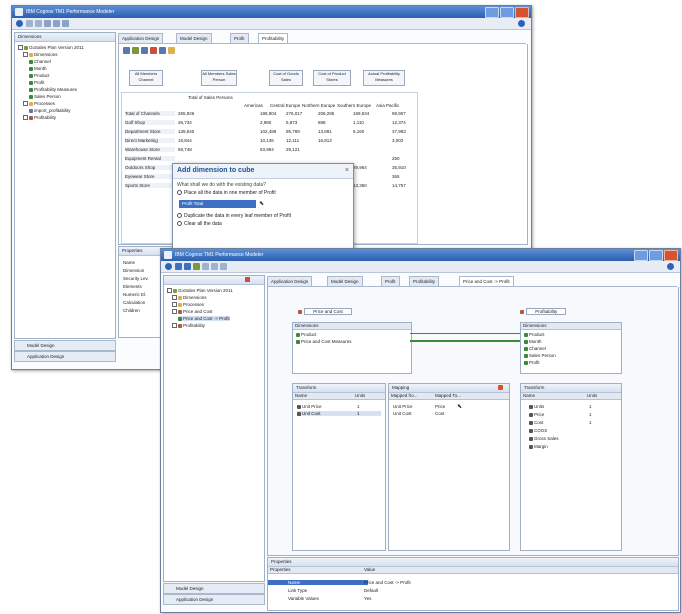 The height and width of the screenshot is (614, 682). I want to click on tree-item-product: Product, so click(39, 75).